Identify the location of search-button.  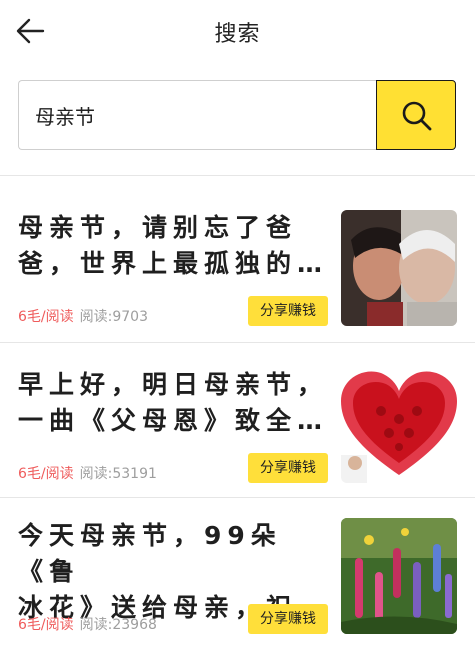
(416, 115).